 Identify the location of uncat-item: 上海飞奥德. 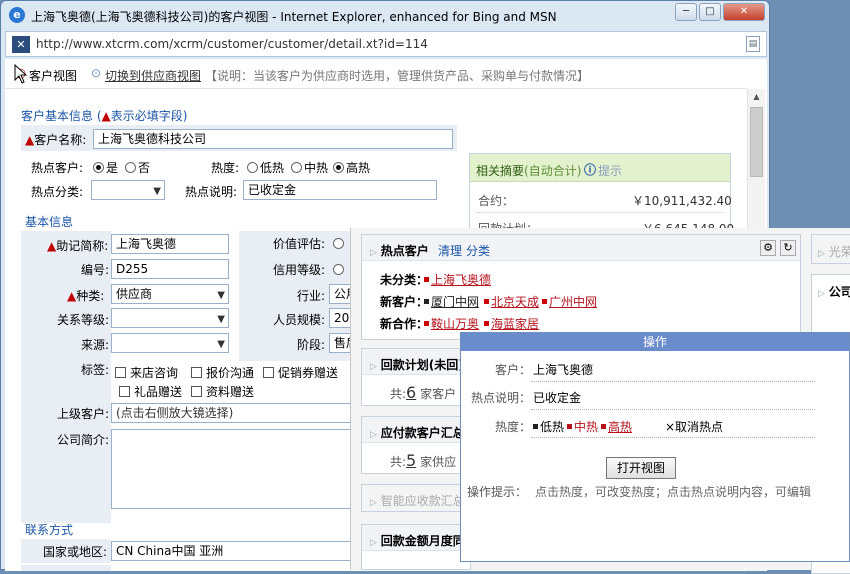
(457, 279).